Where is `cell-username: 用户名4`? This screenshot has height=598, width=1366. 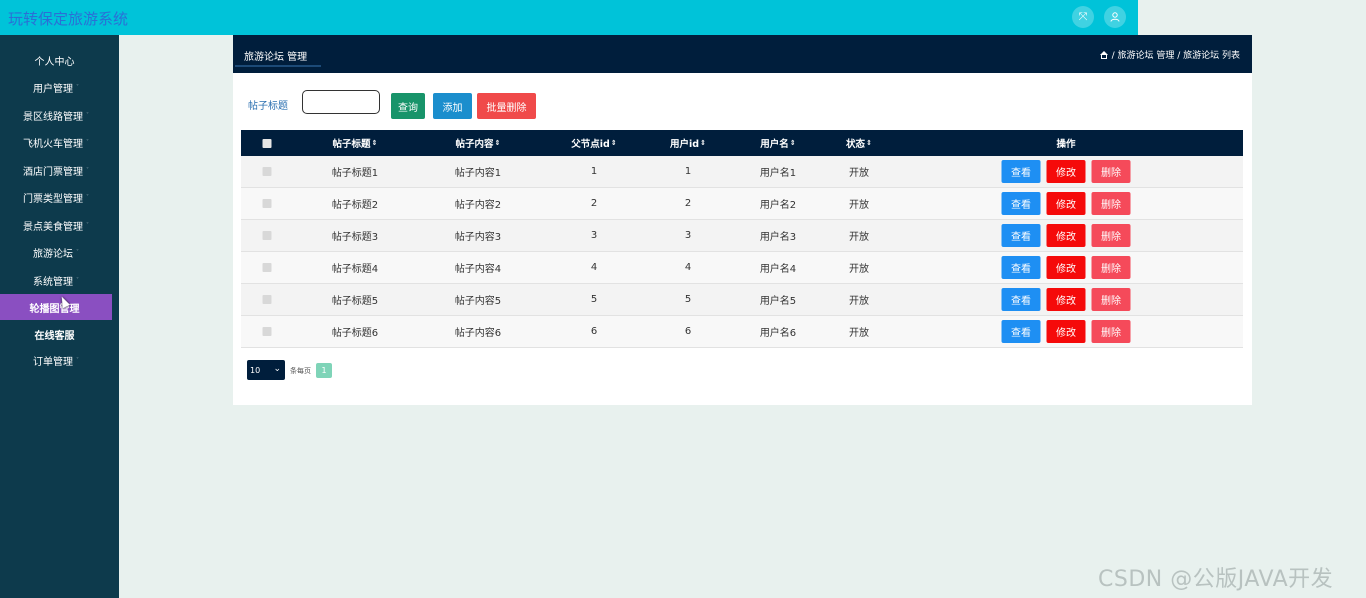
cell-username: 用户名4 is located at coordinates (778, 269).